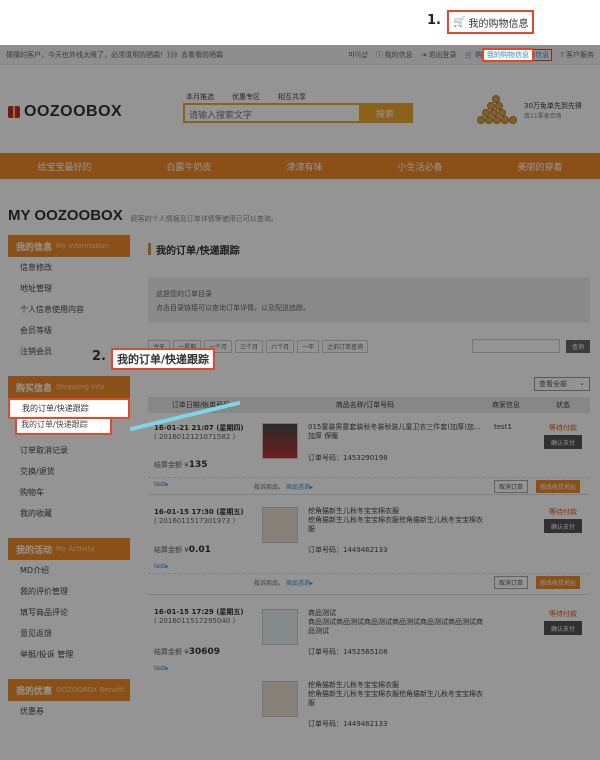 This screenshot has height=760, width=600. I want to click on mainnav-life: 小生活必备, so click(419, 166).